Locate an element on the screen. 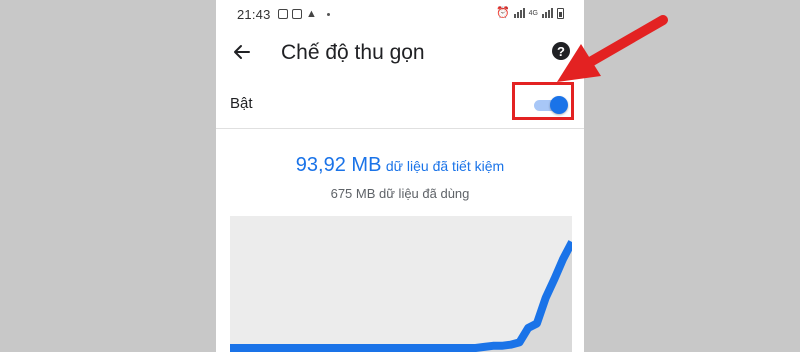 Image resolution: width=800 pixels, height=352 pixels. app-bar: Chế độ thu gọn ? is located at coordinates (400, 54).